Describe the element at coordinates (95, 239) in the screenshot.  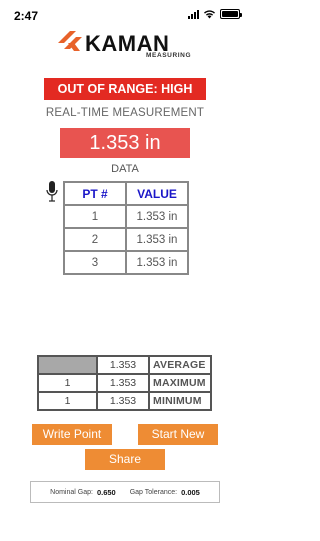
I see `pt-cell: 2` at that location.